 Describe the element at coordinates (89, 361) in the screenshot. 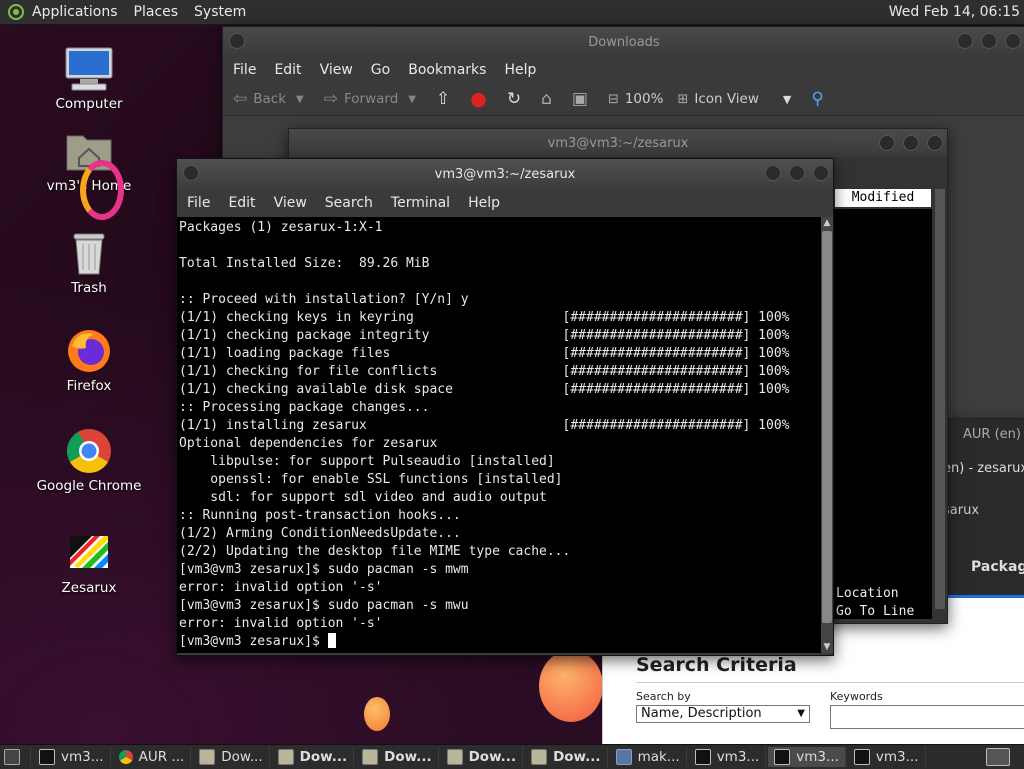

I see `desktop-icon-firefox: Firefox` at that location.